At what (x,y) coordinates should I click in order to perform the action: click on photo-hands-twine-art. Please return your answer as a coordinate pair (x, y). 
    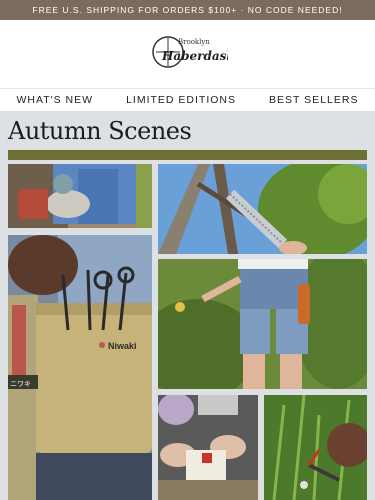
    Looking at the image, I should click on (208, 447).